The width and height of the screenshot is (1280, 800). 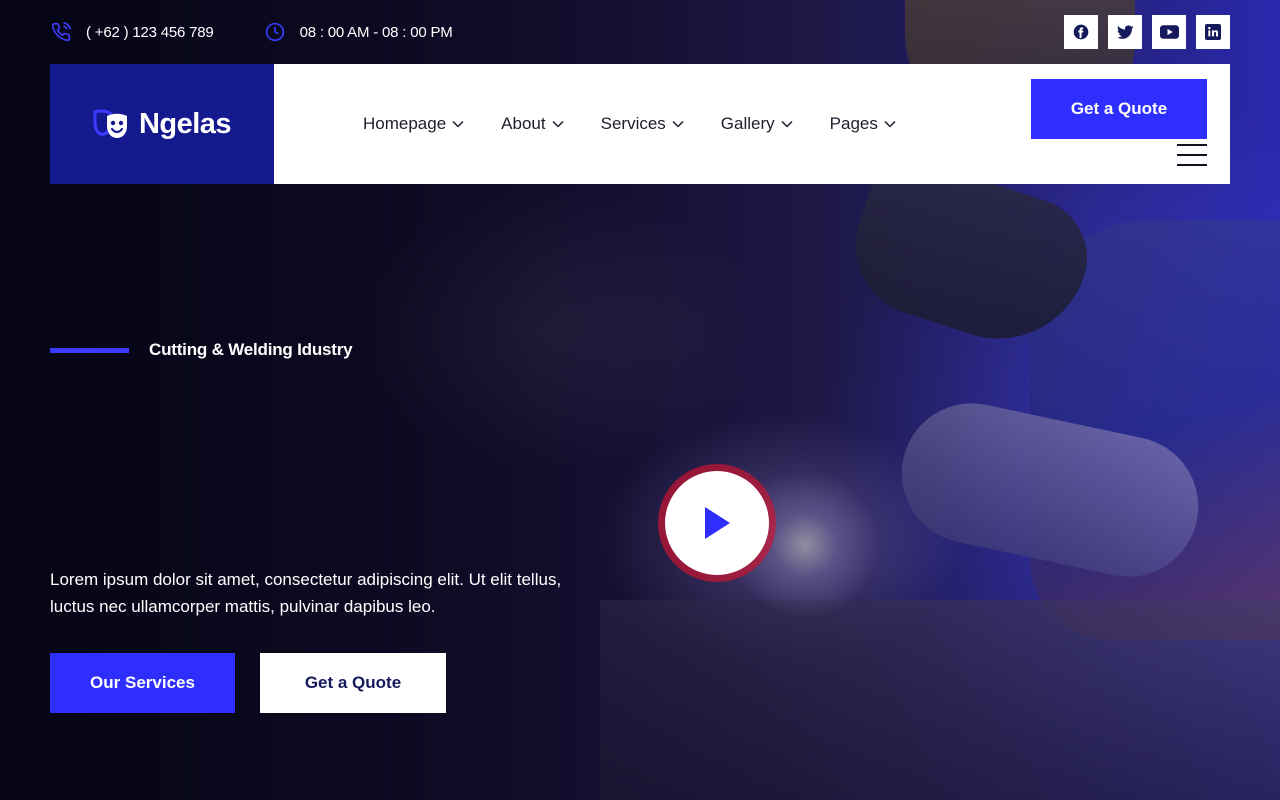 What do you see at coordinates (61, 32) in the screenshot?
I see `phone-icon` at bounding box center [61, 32].